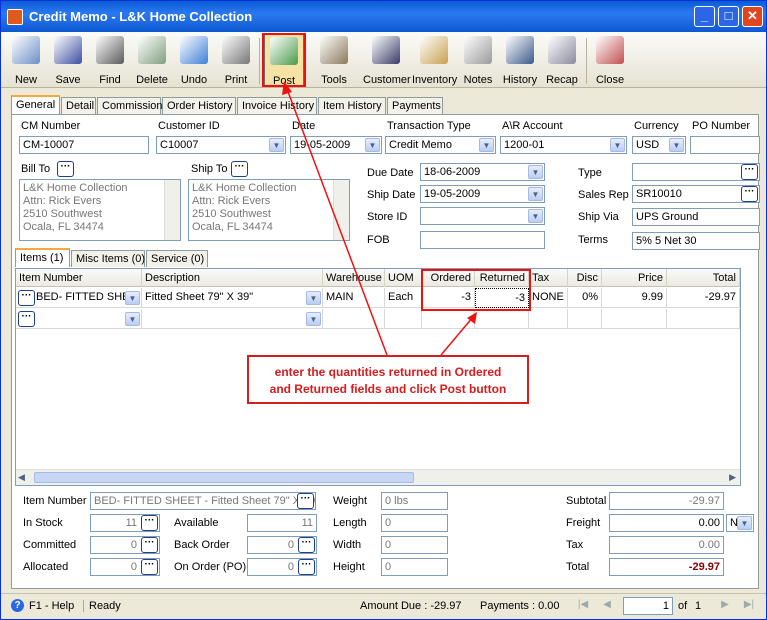  What do you see at coordinates (79, 298) in the screenshot?
I see `item-number-cell: ··· BED- FITTED SHEE ▼` at bounding box center [79, 298].